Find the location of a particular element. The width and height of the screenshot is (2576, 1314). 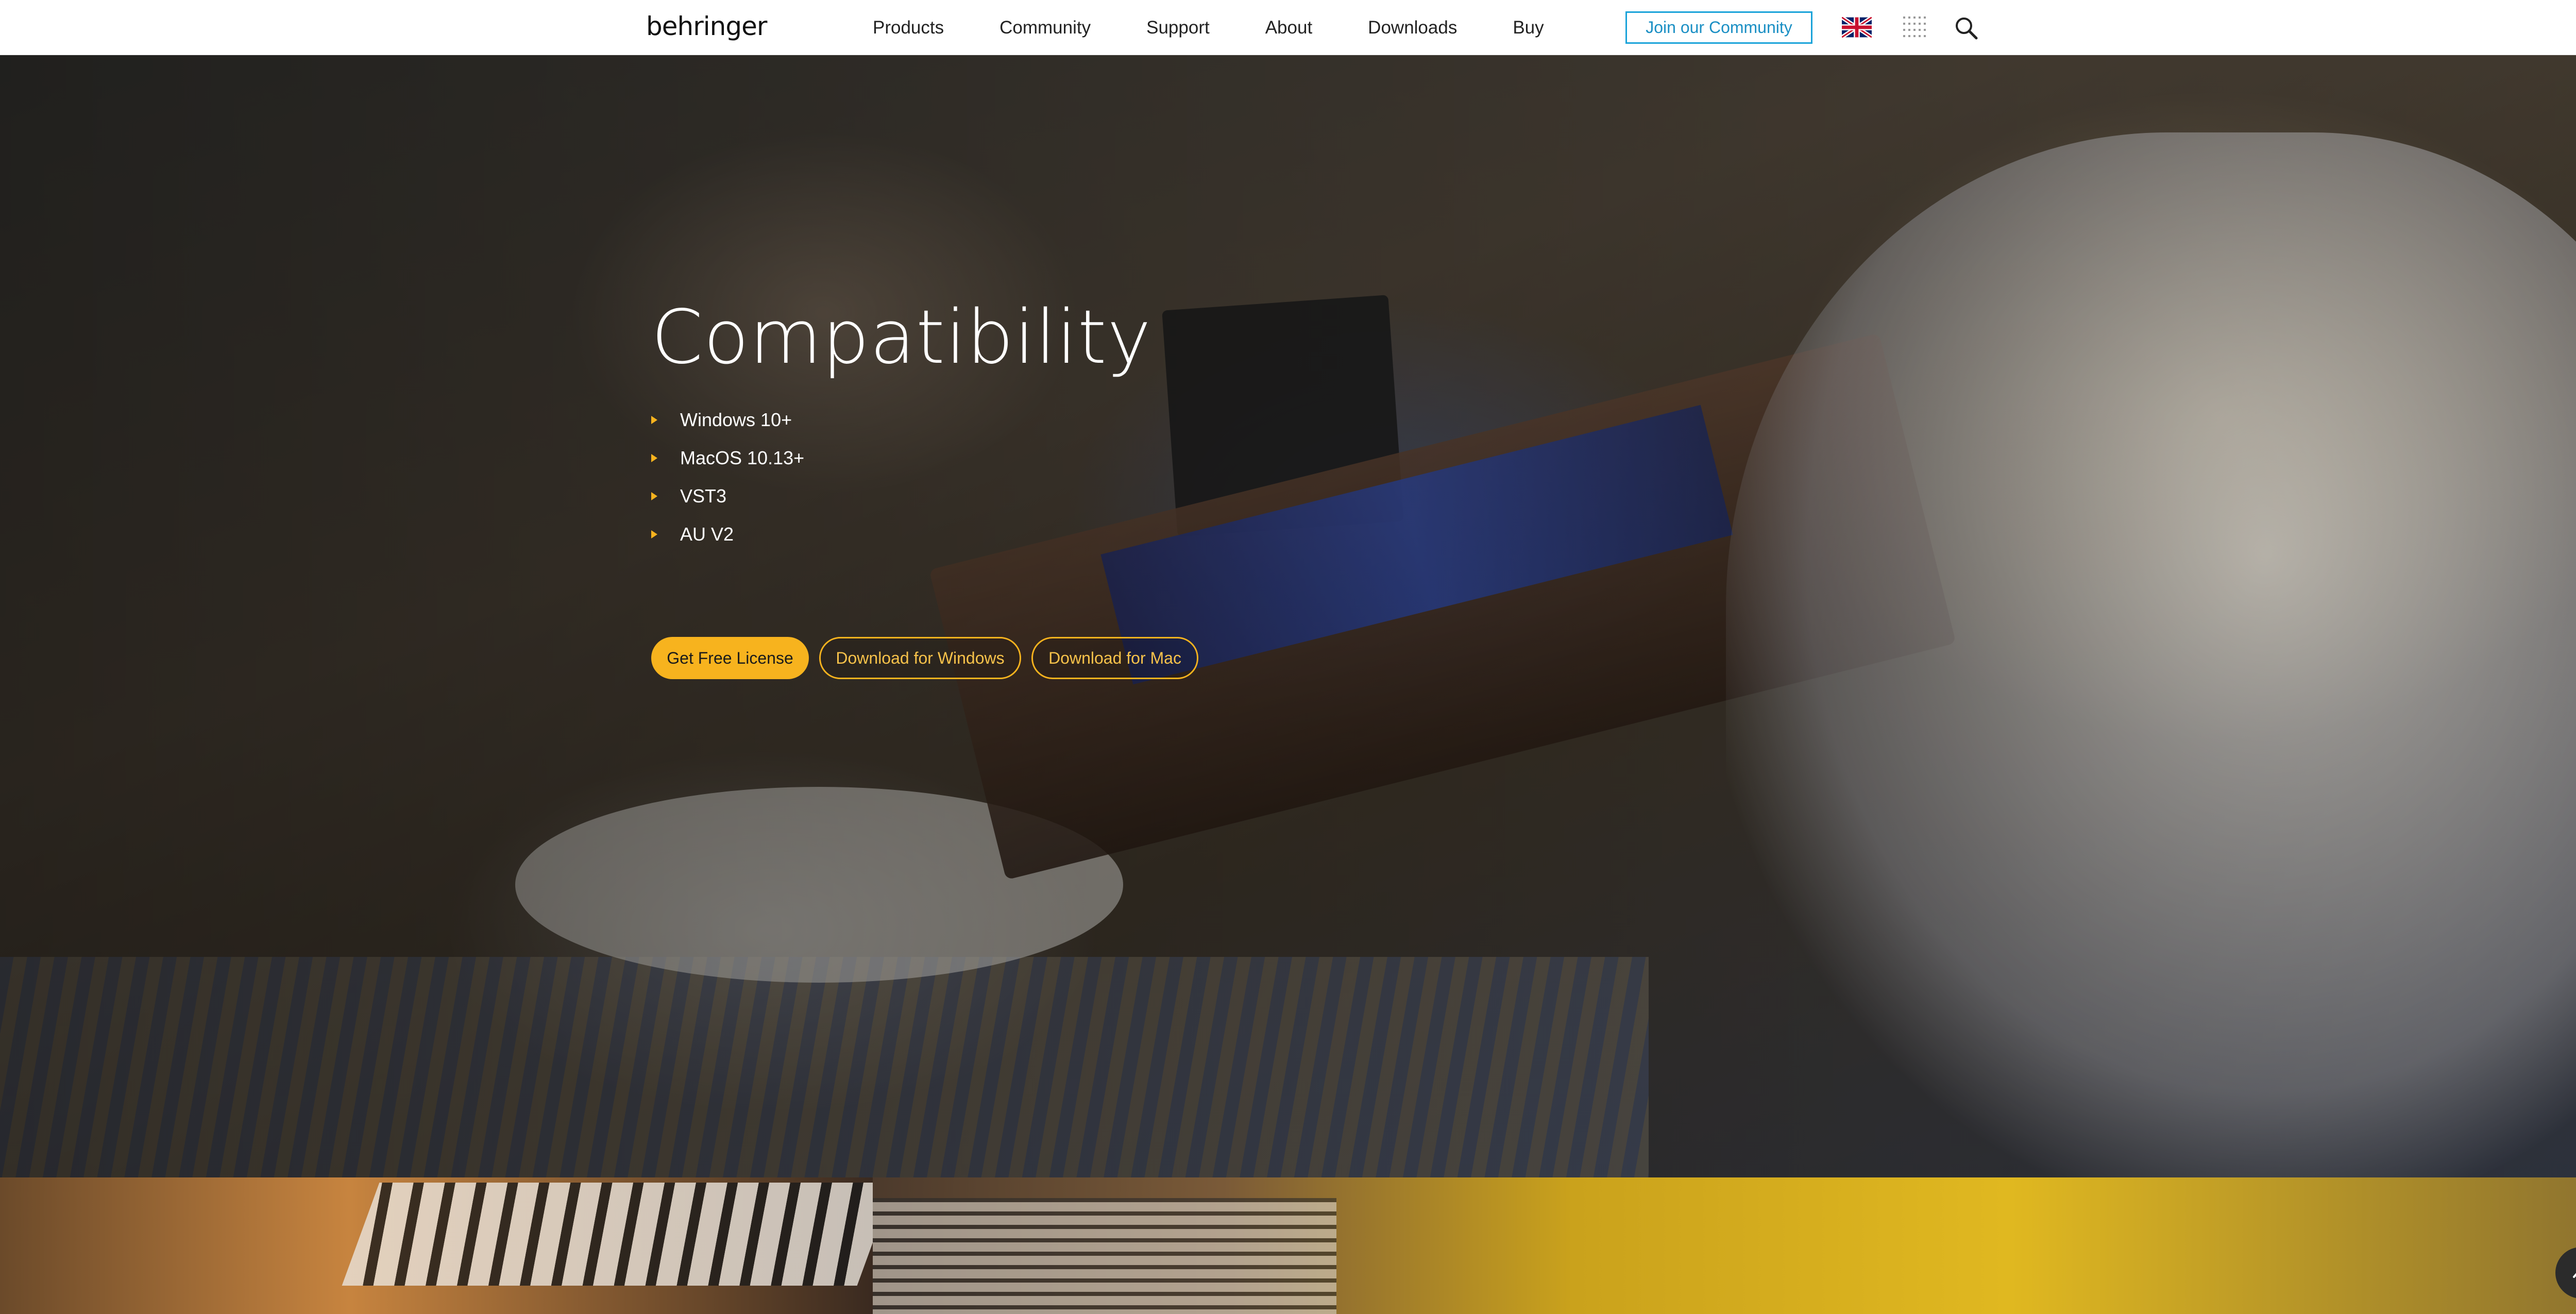

search-icon is located at coordinates (1966, 27).